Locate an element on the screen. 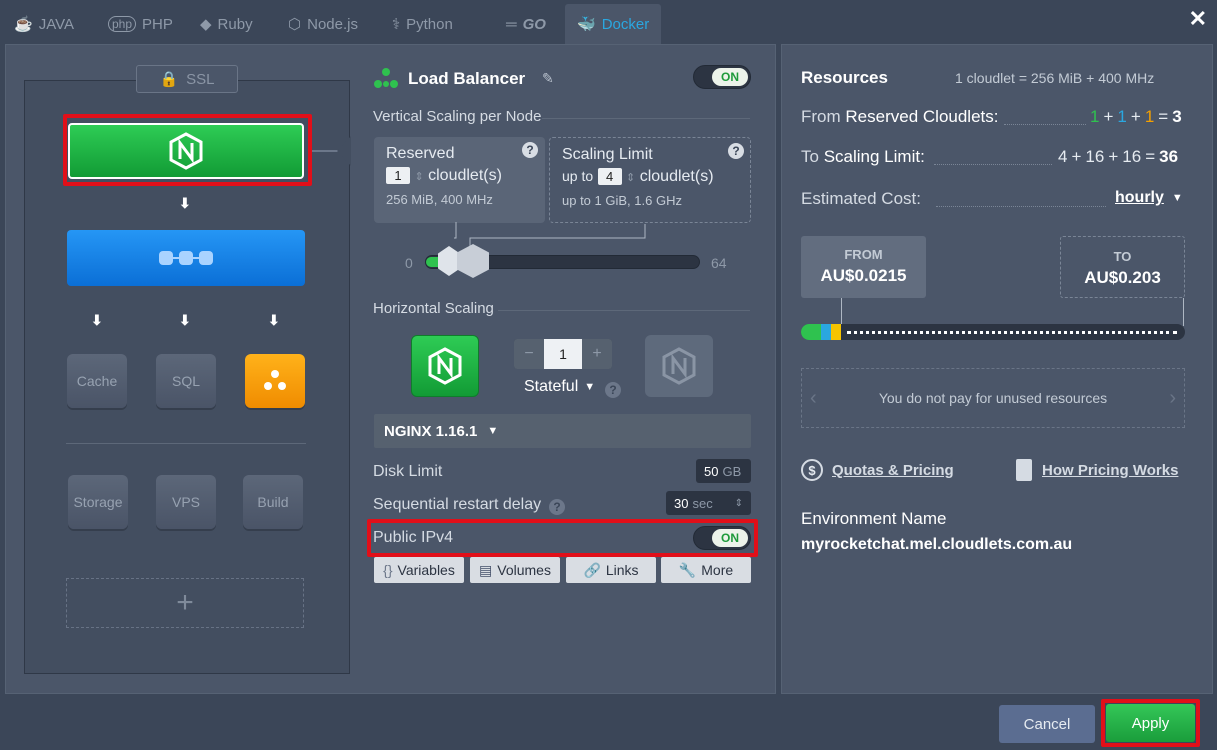 The width and height of the screenshot is (1217, 750). disk-limit-label: Disk Limit is located at coordinates (408, 471).